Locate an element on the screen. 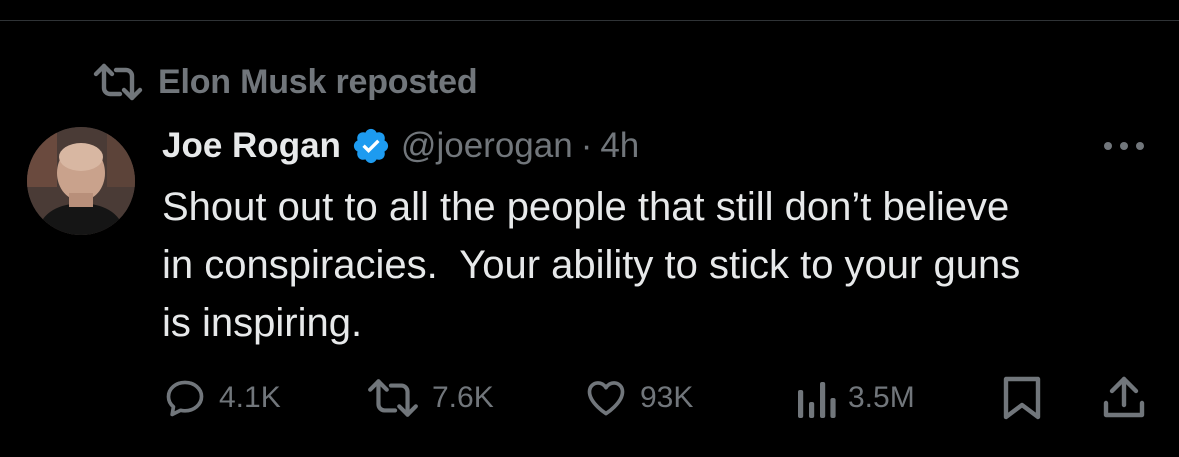 The height and width of the screenshot is (457, 1179). reply-button: 4.1K is located at coordinates (222, 398).